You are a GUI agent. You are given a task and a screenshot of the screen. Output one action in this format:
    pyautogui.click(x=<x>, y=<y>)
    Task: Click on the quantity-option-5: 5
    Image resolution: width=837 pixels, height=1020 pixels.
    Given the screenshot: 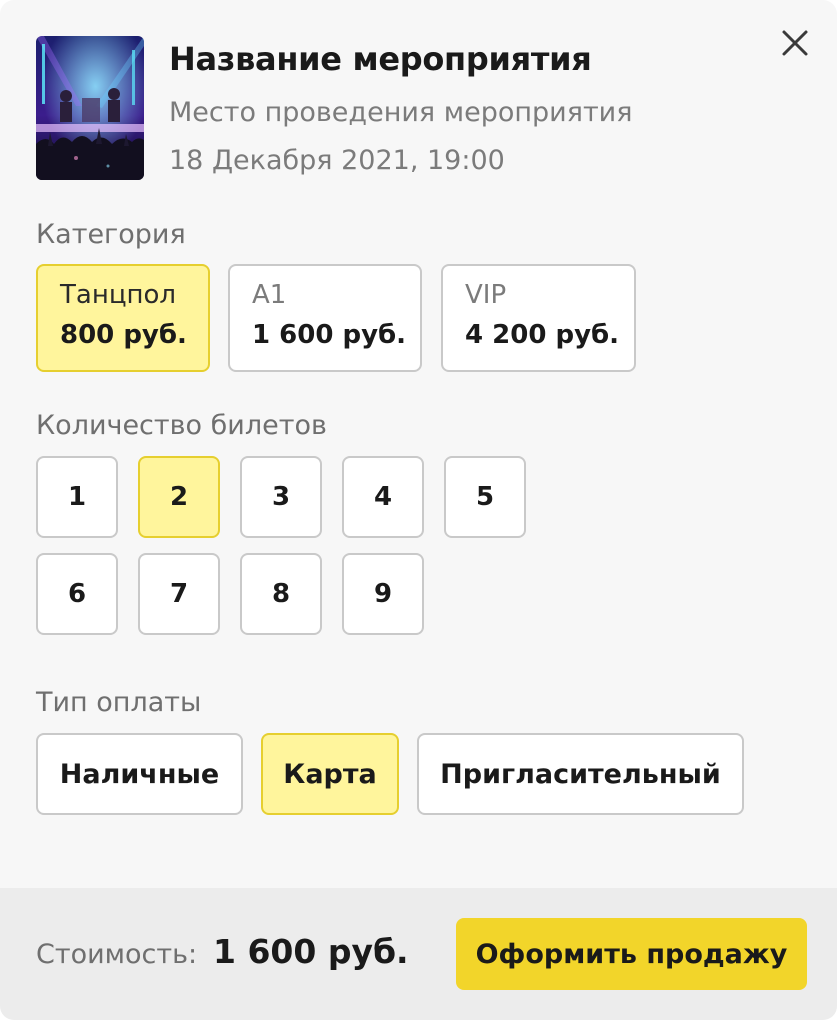 What is the action you would take?
    pyautogui.click(x=485, y=497)
    